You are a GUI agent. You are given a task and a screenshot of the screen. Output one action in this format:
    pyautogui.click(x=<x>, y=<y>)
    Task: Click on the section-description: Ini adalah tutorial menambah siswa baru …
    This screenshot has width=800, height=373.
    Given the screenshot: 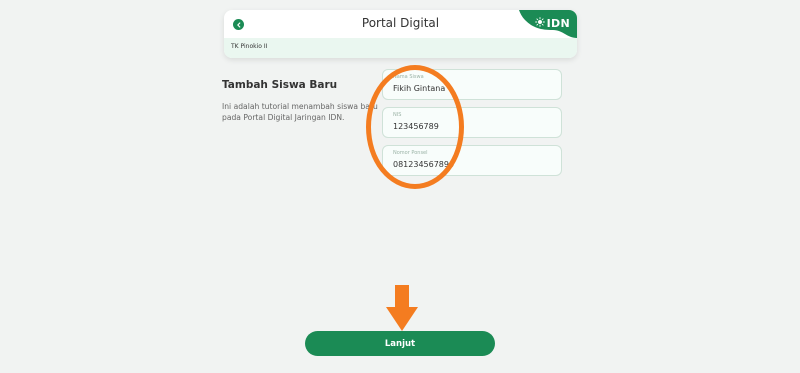 What is the action you would take?
    pyautogui.click(x=300, y=112)
    